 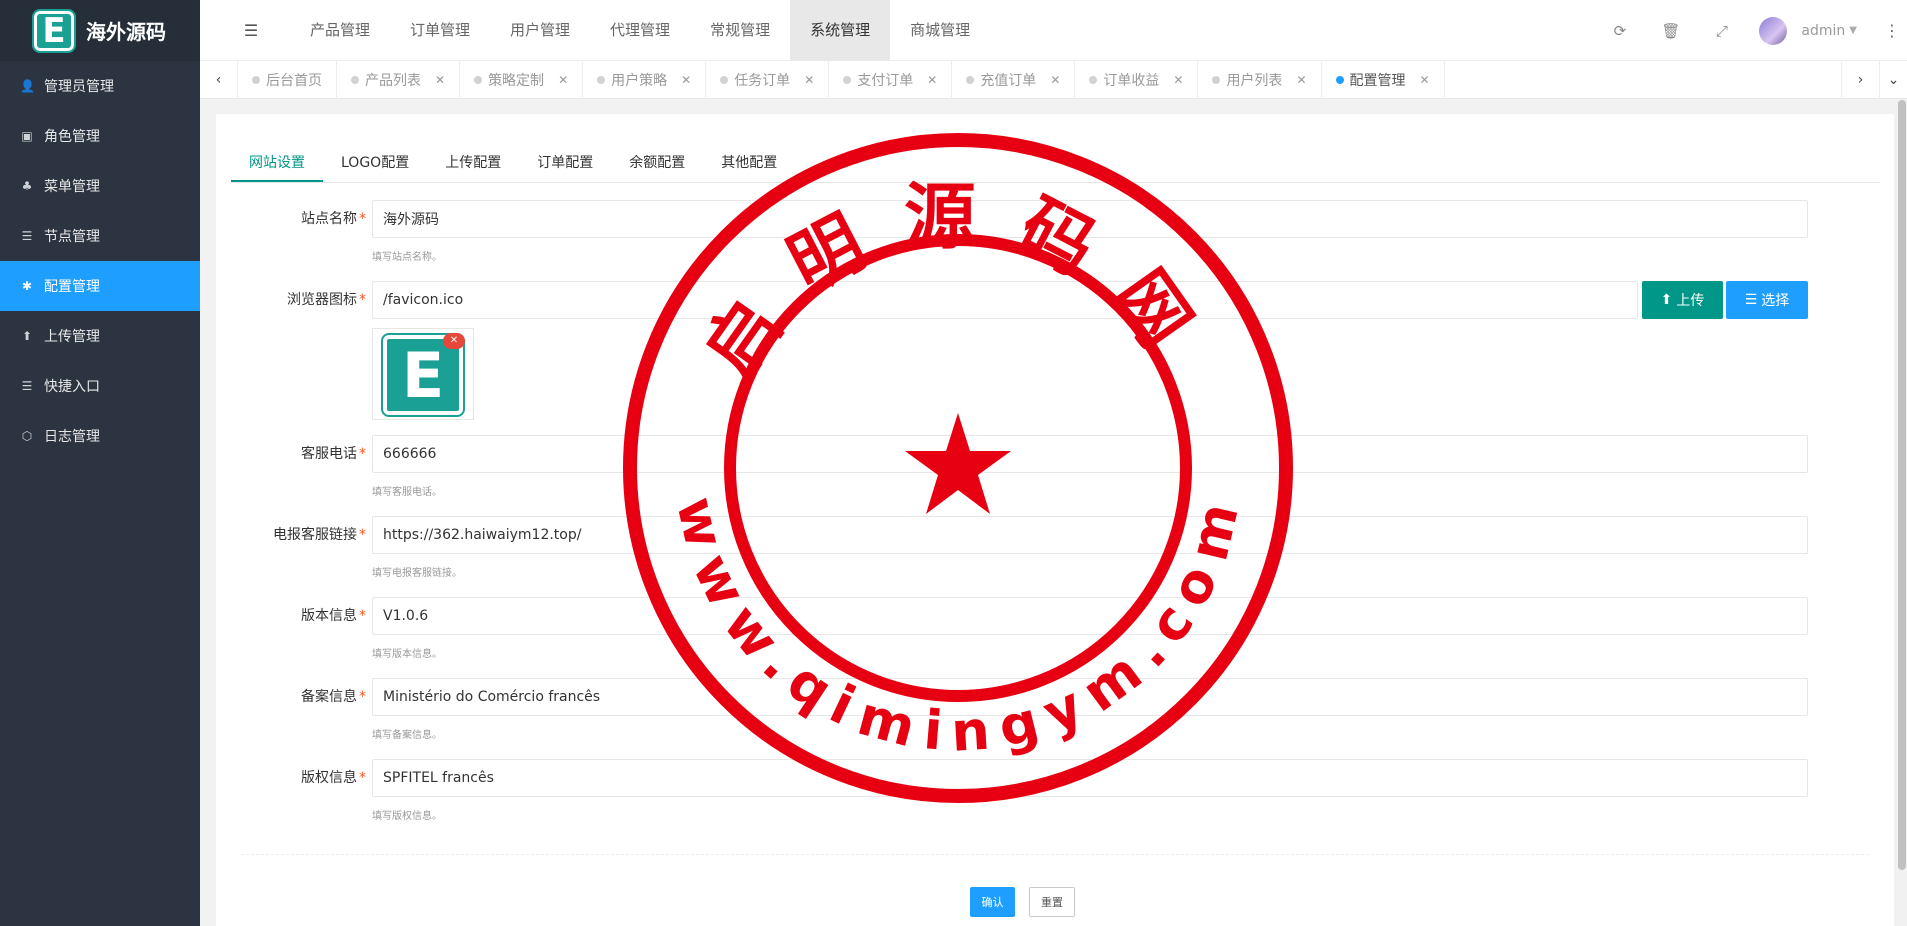 I want to click on sidebar-item-upload: ⬆ 上传管理, so click(x=100, y=336).